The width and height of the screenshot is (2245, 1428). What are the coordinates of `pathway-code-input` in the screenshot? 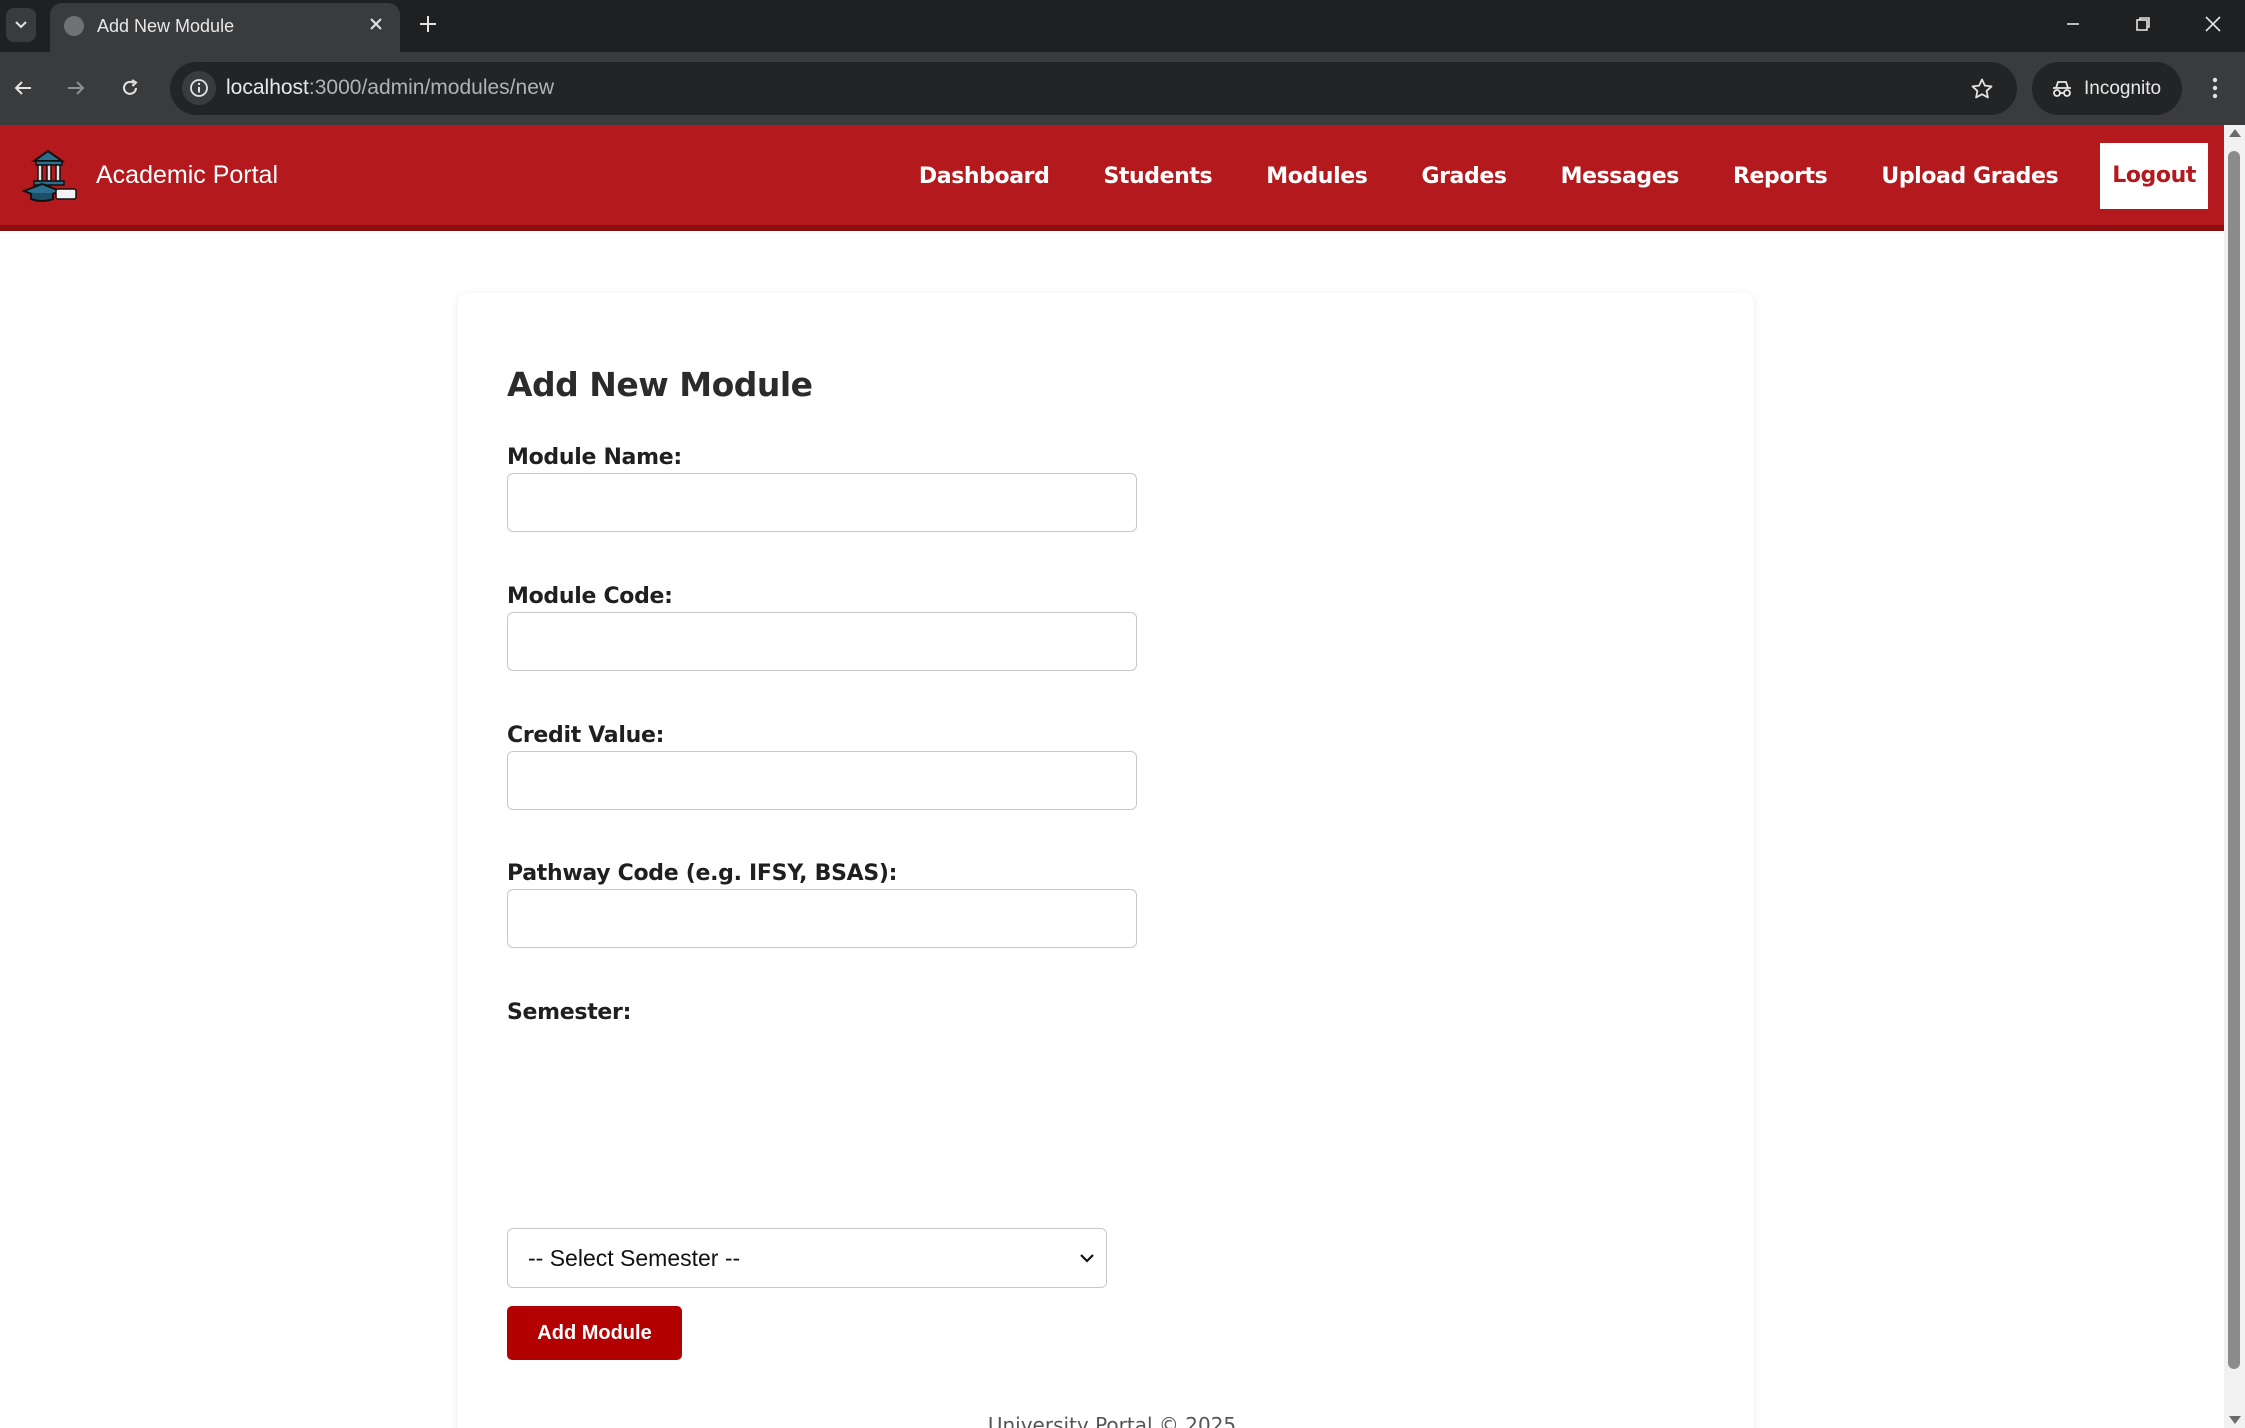 It's located at (822, 918).